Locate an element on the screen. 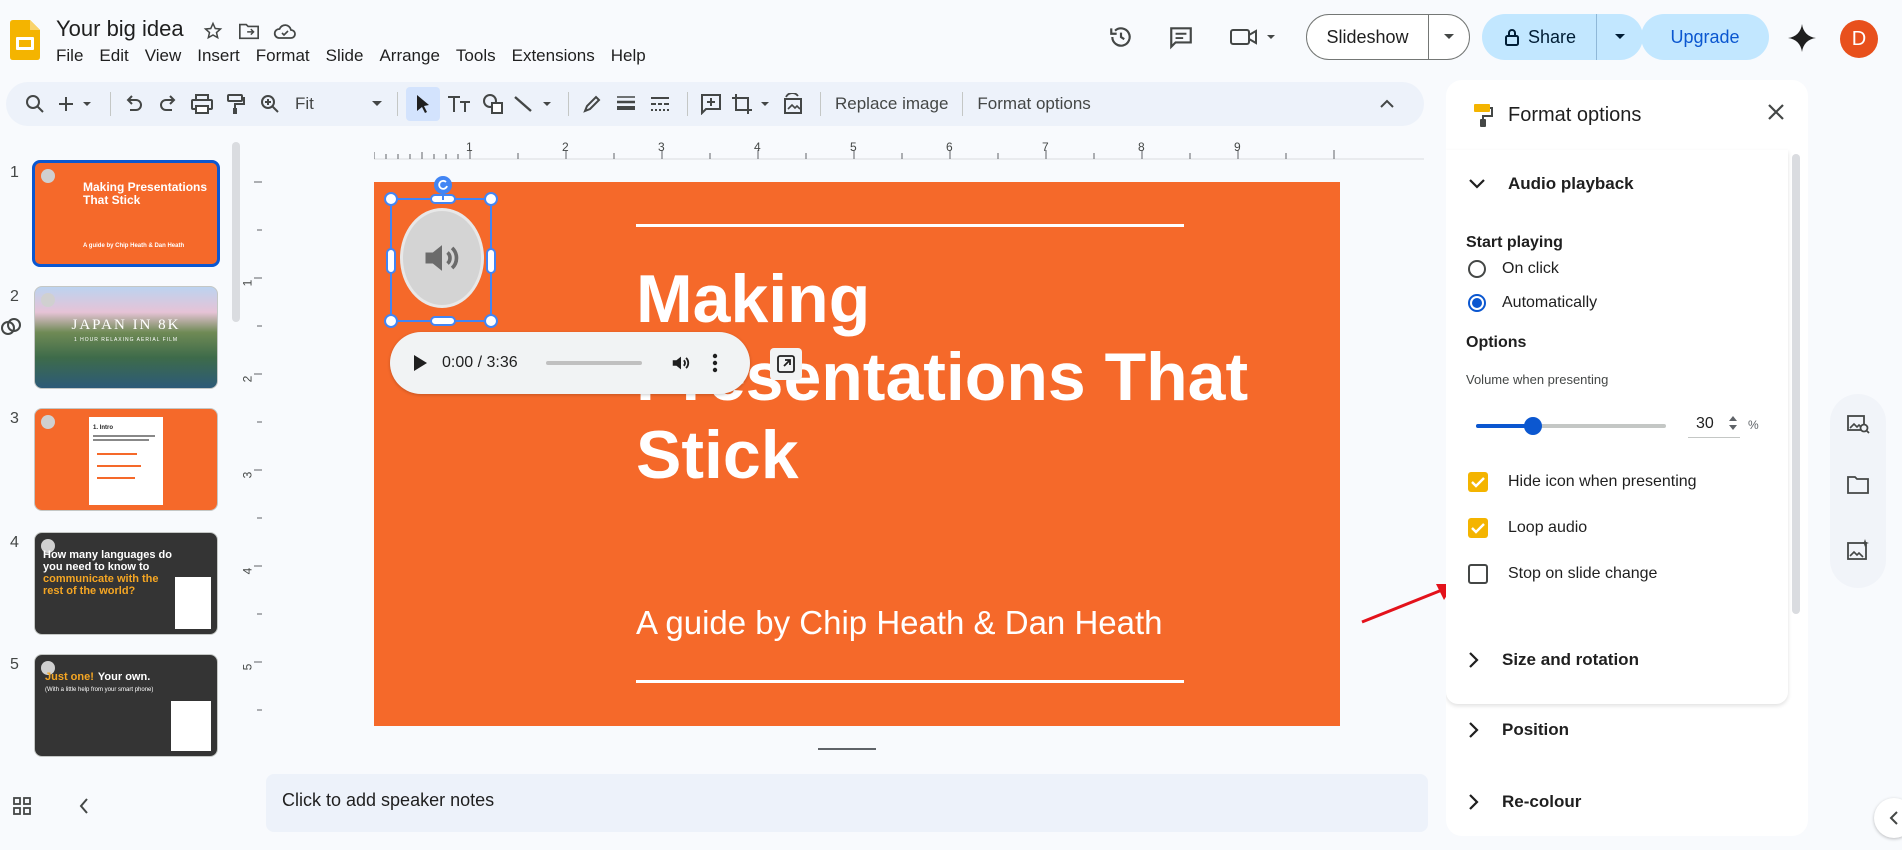 This screenshot has height=850, width=1902. undo-icon is located at coordinates (134, 104).